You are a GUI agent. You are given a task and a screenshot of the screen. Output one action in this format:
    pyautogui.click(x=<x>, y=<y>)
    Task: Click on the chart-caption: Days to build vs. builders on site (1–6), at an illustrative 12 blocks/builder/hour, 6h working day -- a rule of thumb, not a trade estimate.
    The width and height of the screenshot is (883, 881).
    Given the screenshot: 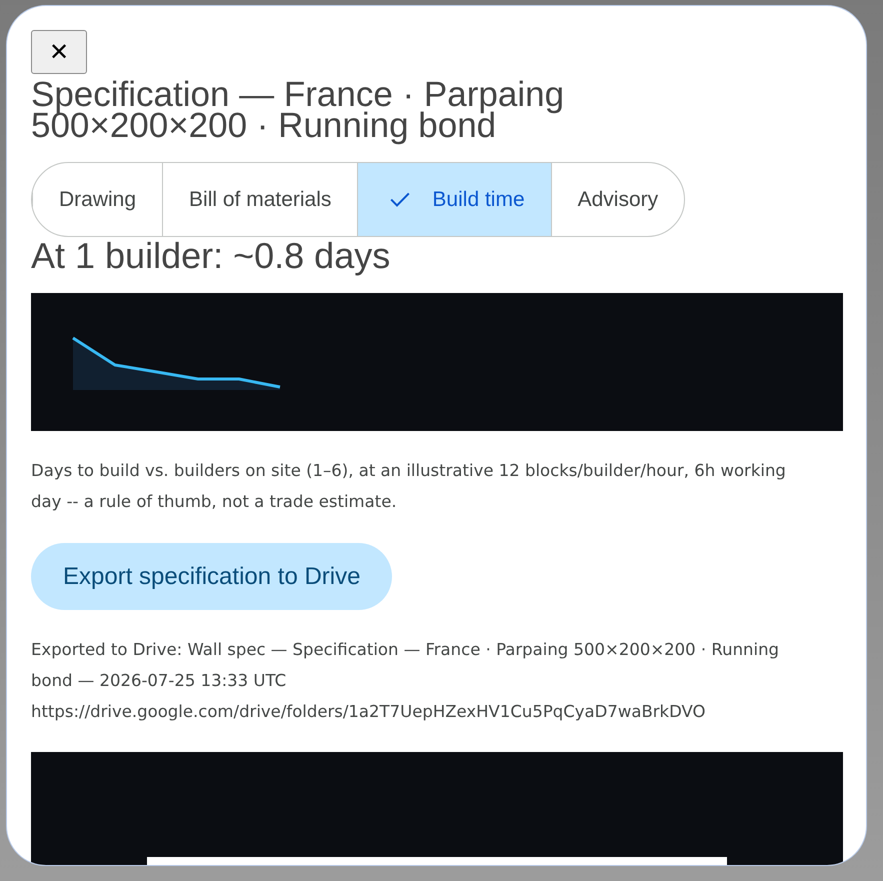 What is the action you would take?
    pyautogui.click(x=409, y=486)
    